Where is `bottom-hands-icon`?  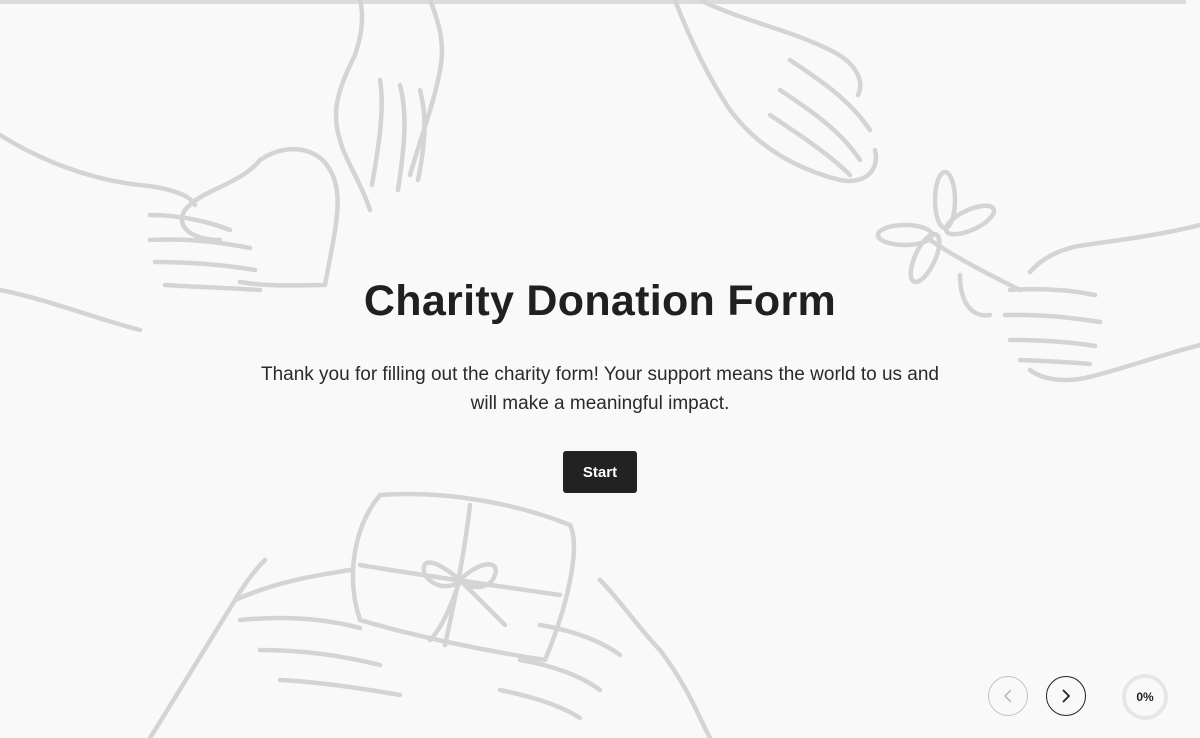 bottom-hands-icon is located at coordinates (430, 647).